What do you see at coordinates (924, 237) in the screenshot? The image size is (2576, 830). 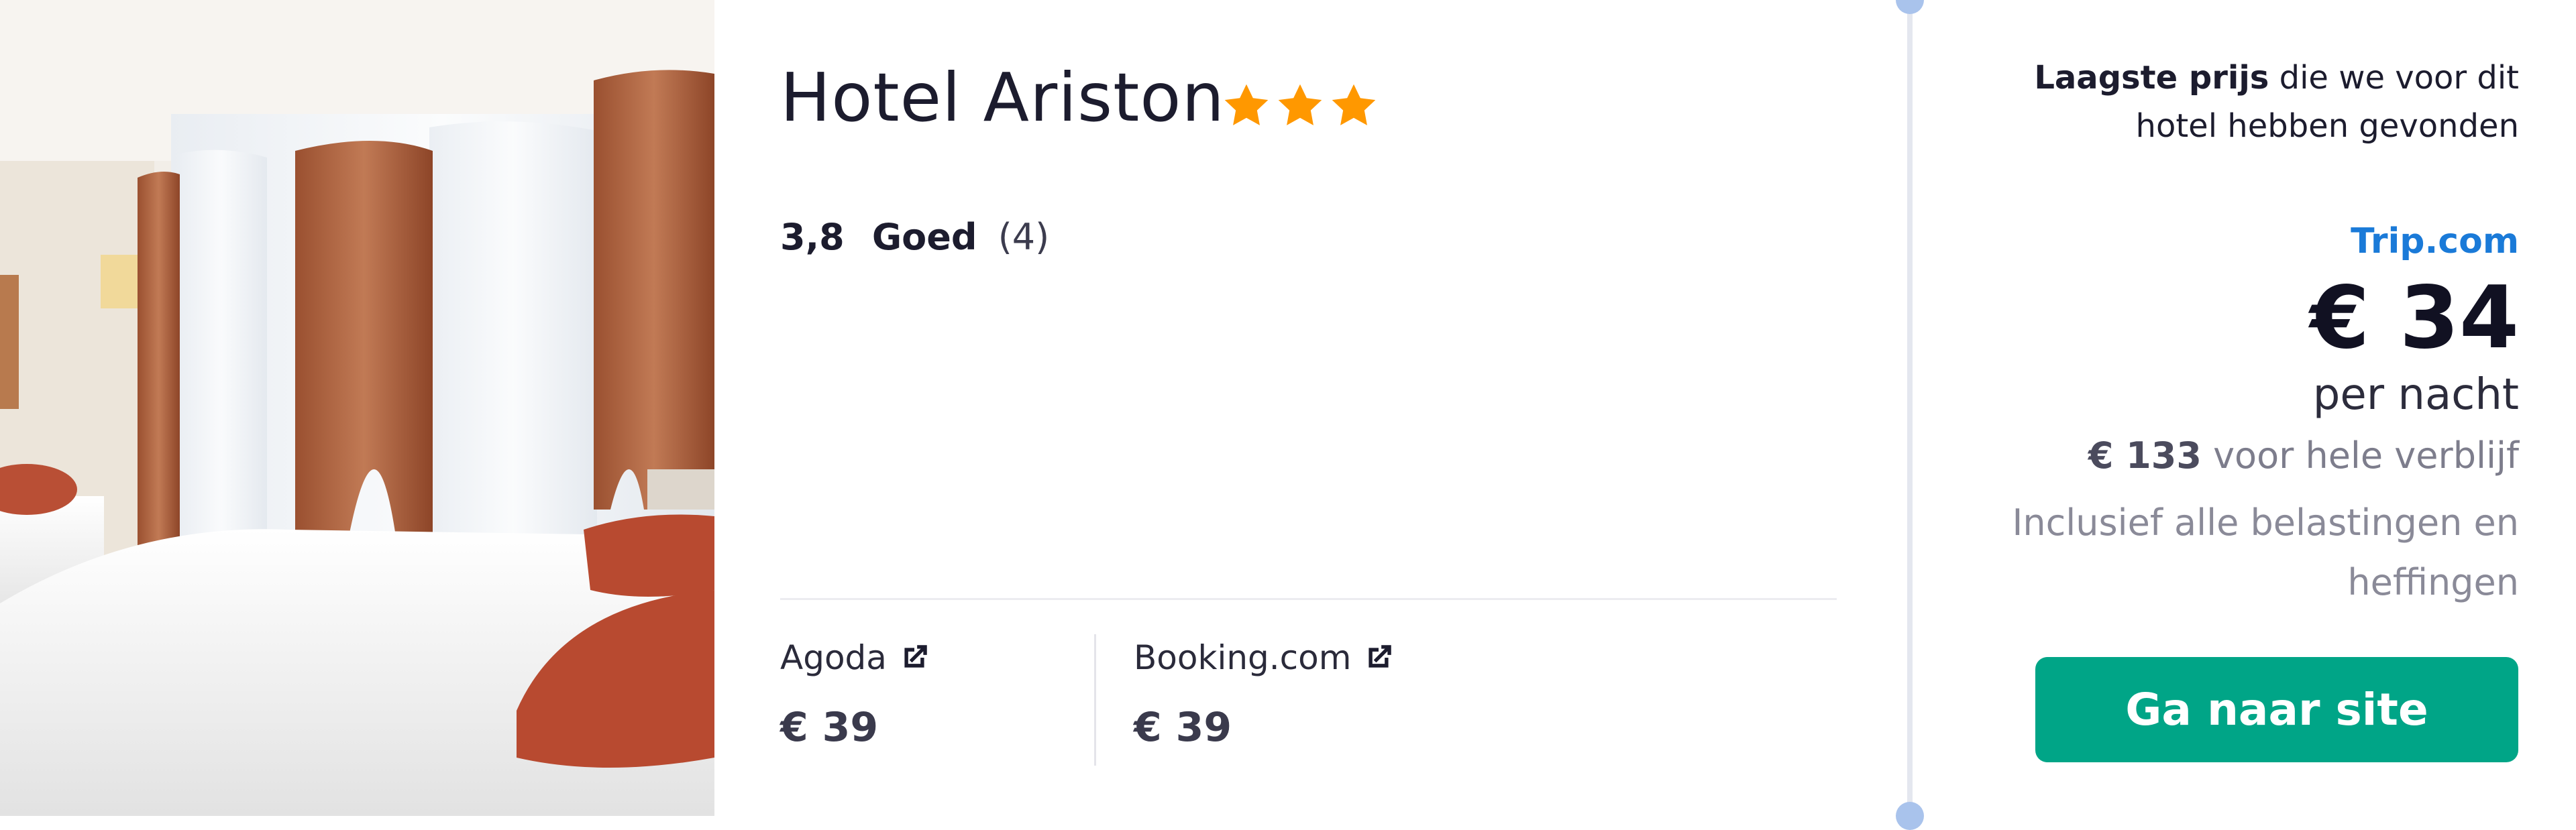 I see `rating-label: Goed` at bounding box center [924, 237].